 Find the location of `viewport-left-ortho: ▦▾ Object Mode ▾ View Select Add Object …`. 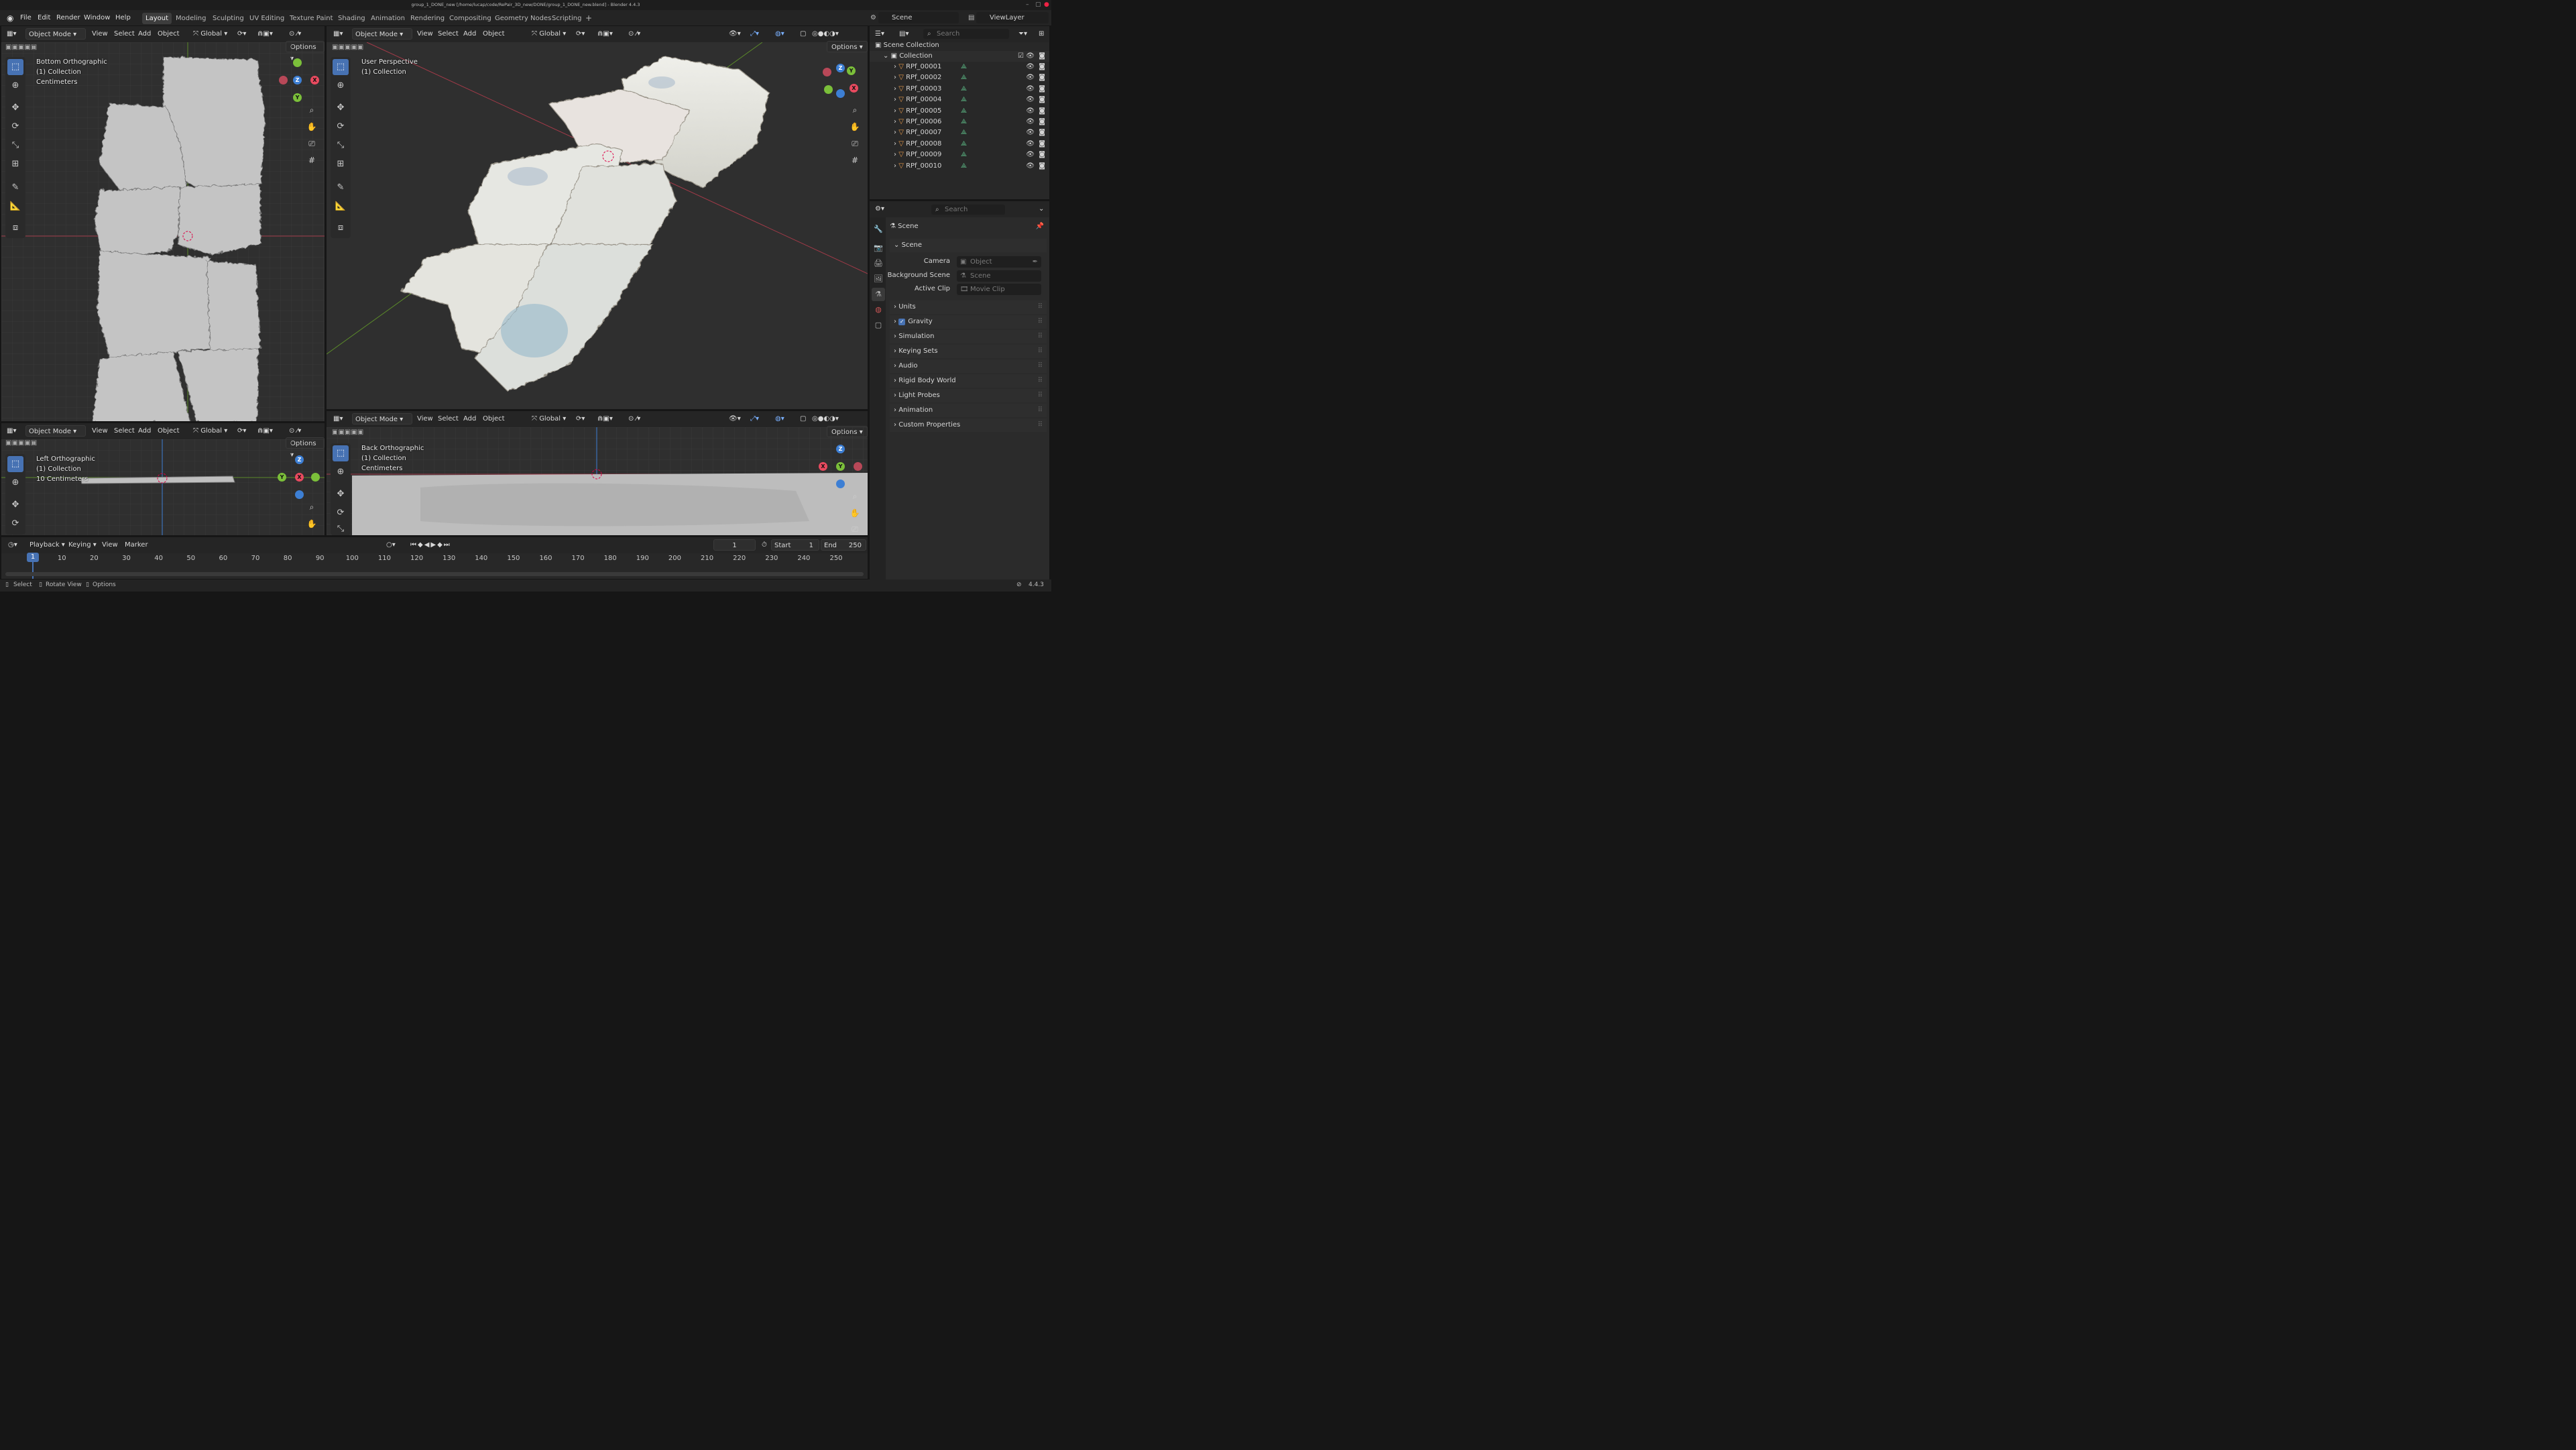

viewport-left-ortho: ▦▾ Object Mode ▾ View Select Add Object … is located at coordinates (163, 479).